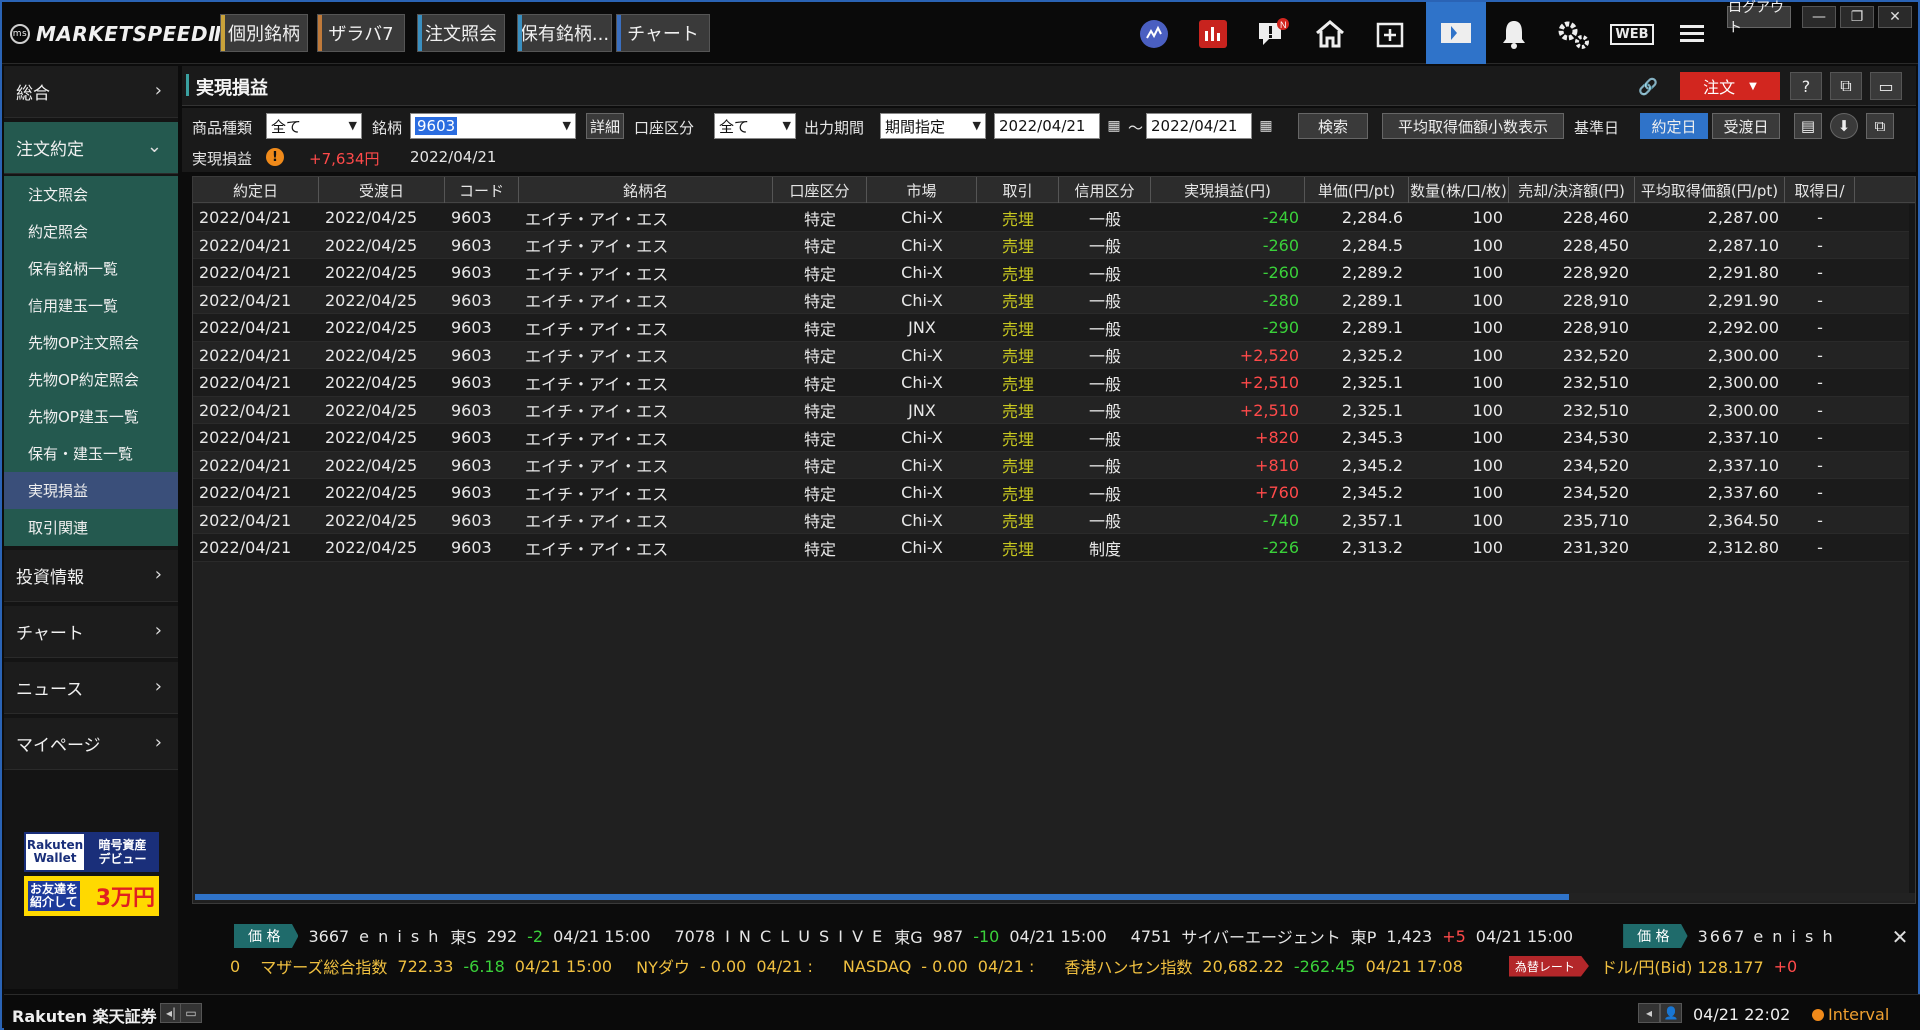 This screenshot has width=1920, height=1030. What do you see at coordinates (1692, 34) in the screenshot?
I see `menu-icon` at bounding box center [1692, 34].